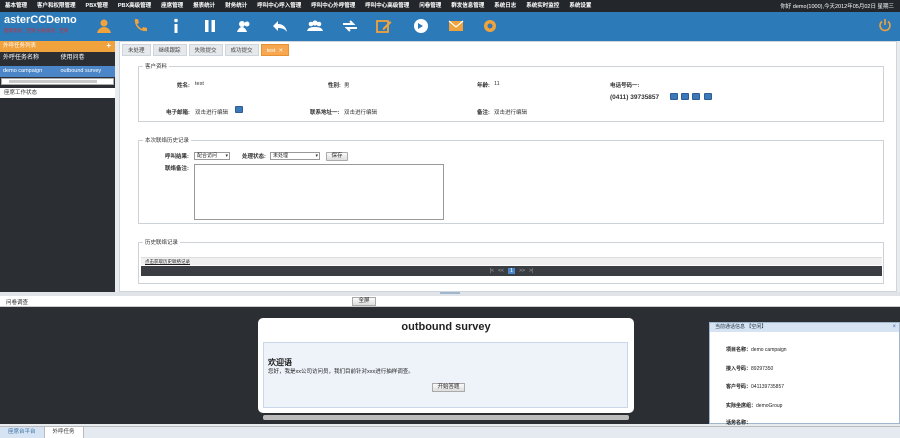 Image resolution: width=900 pixels, height=438 pixels. Describe the element at coordinates (522, 271) in the screenshot. I see `pager-next: >>` at that location.